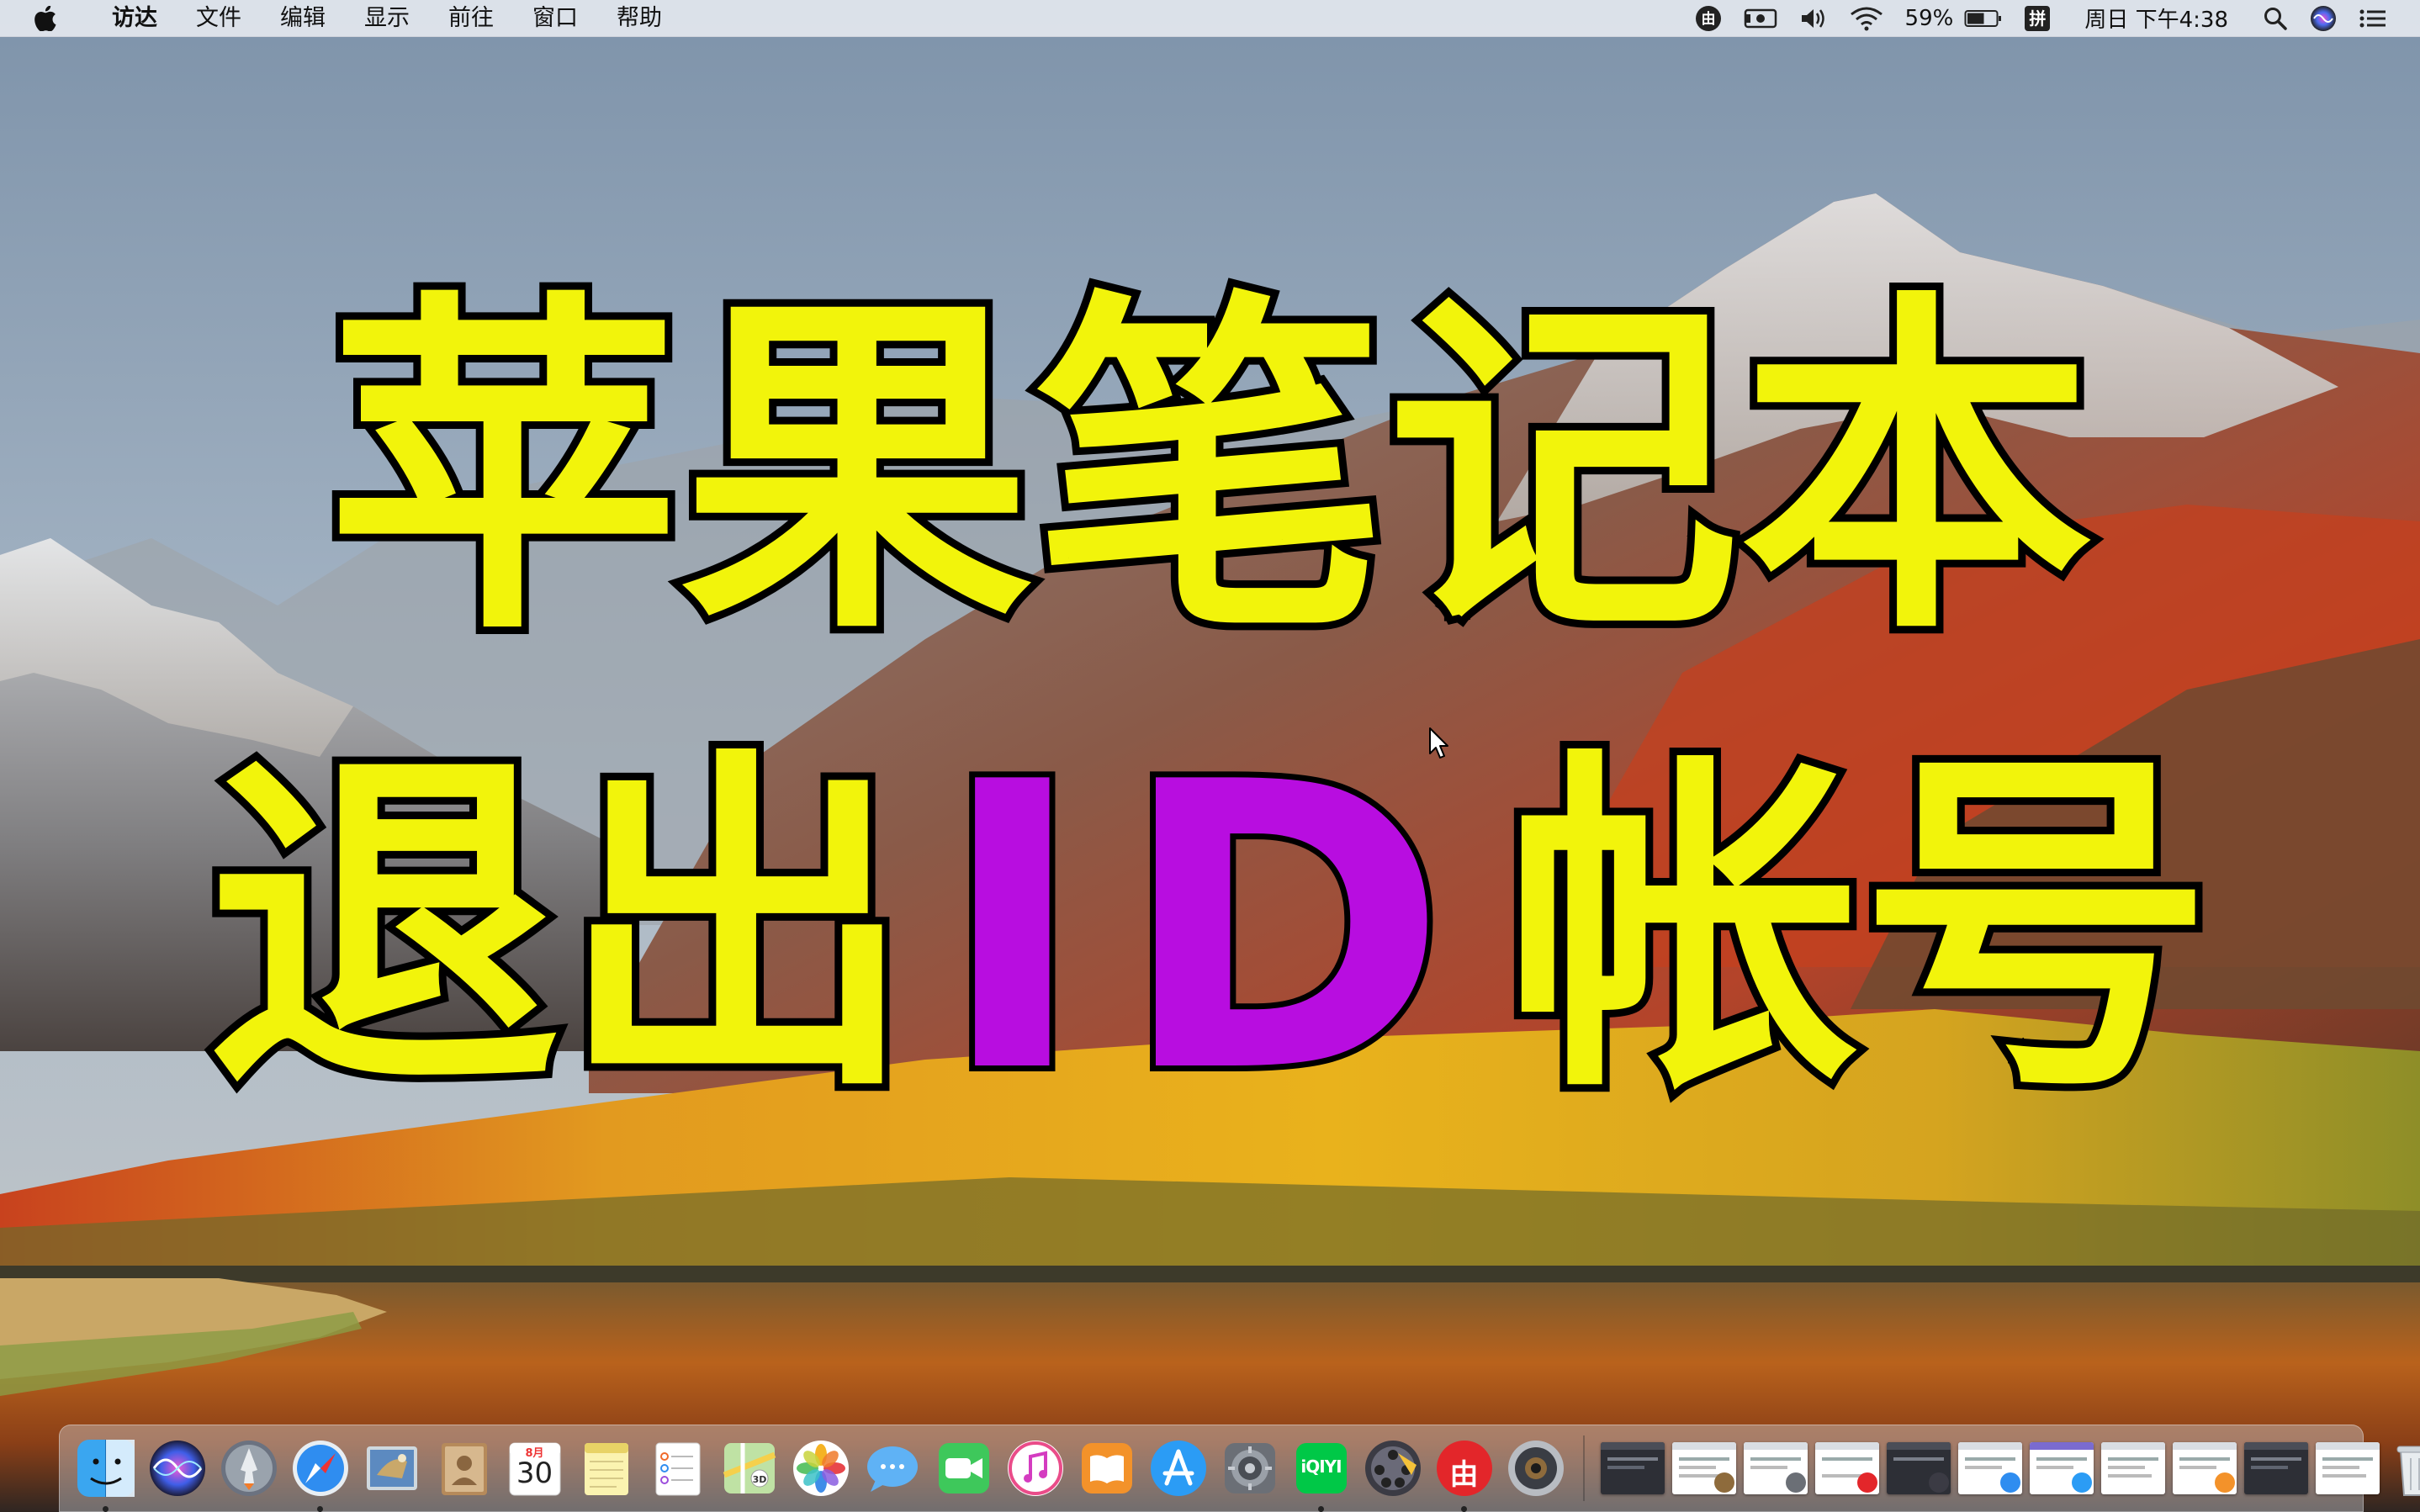  I want to click on menu-edit: 编辑, so click(303, 18).